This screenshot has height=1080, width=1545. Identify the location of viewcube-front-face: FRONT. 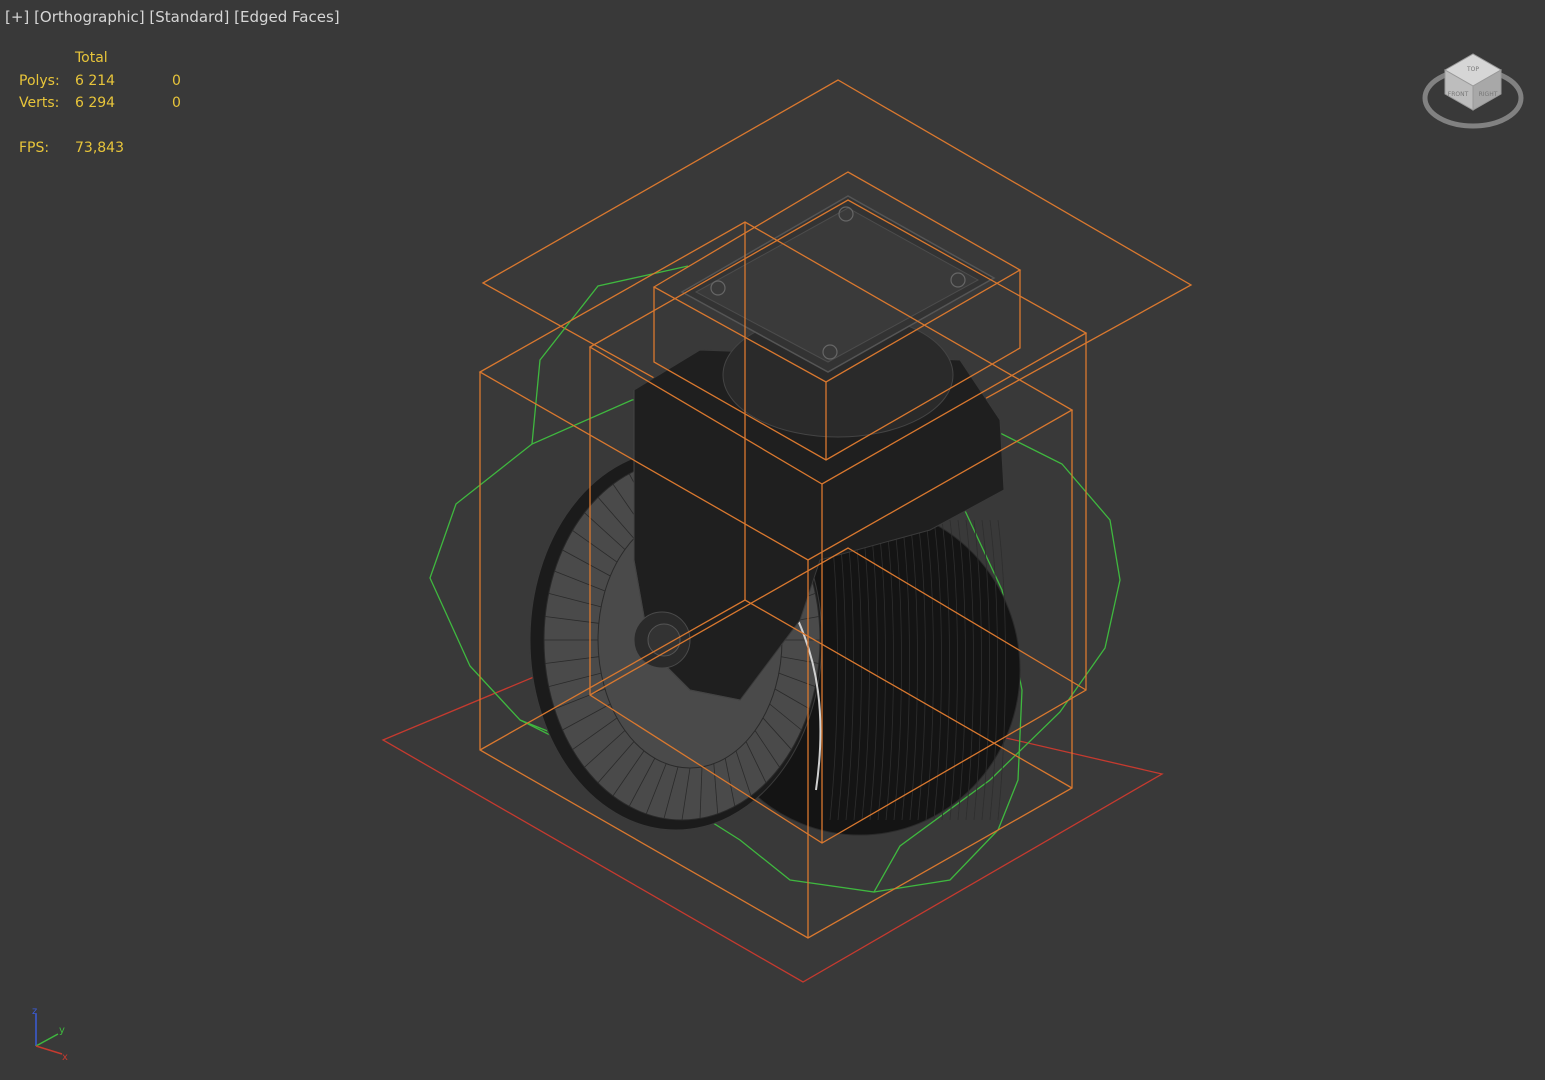
(1458, 94).